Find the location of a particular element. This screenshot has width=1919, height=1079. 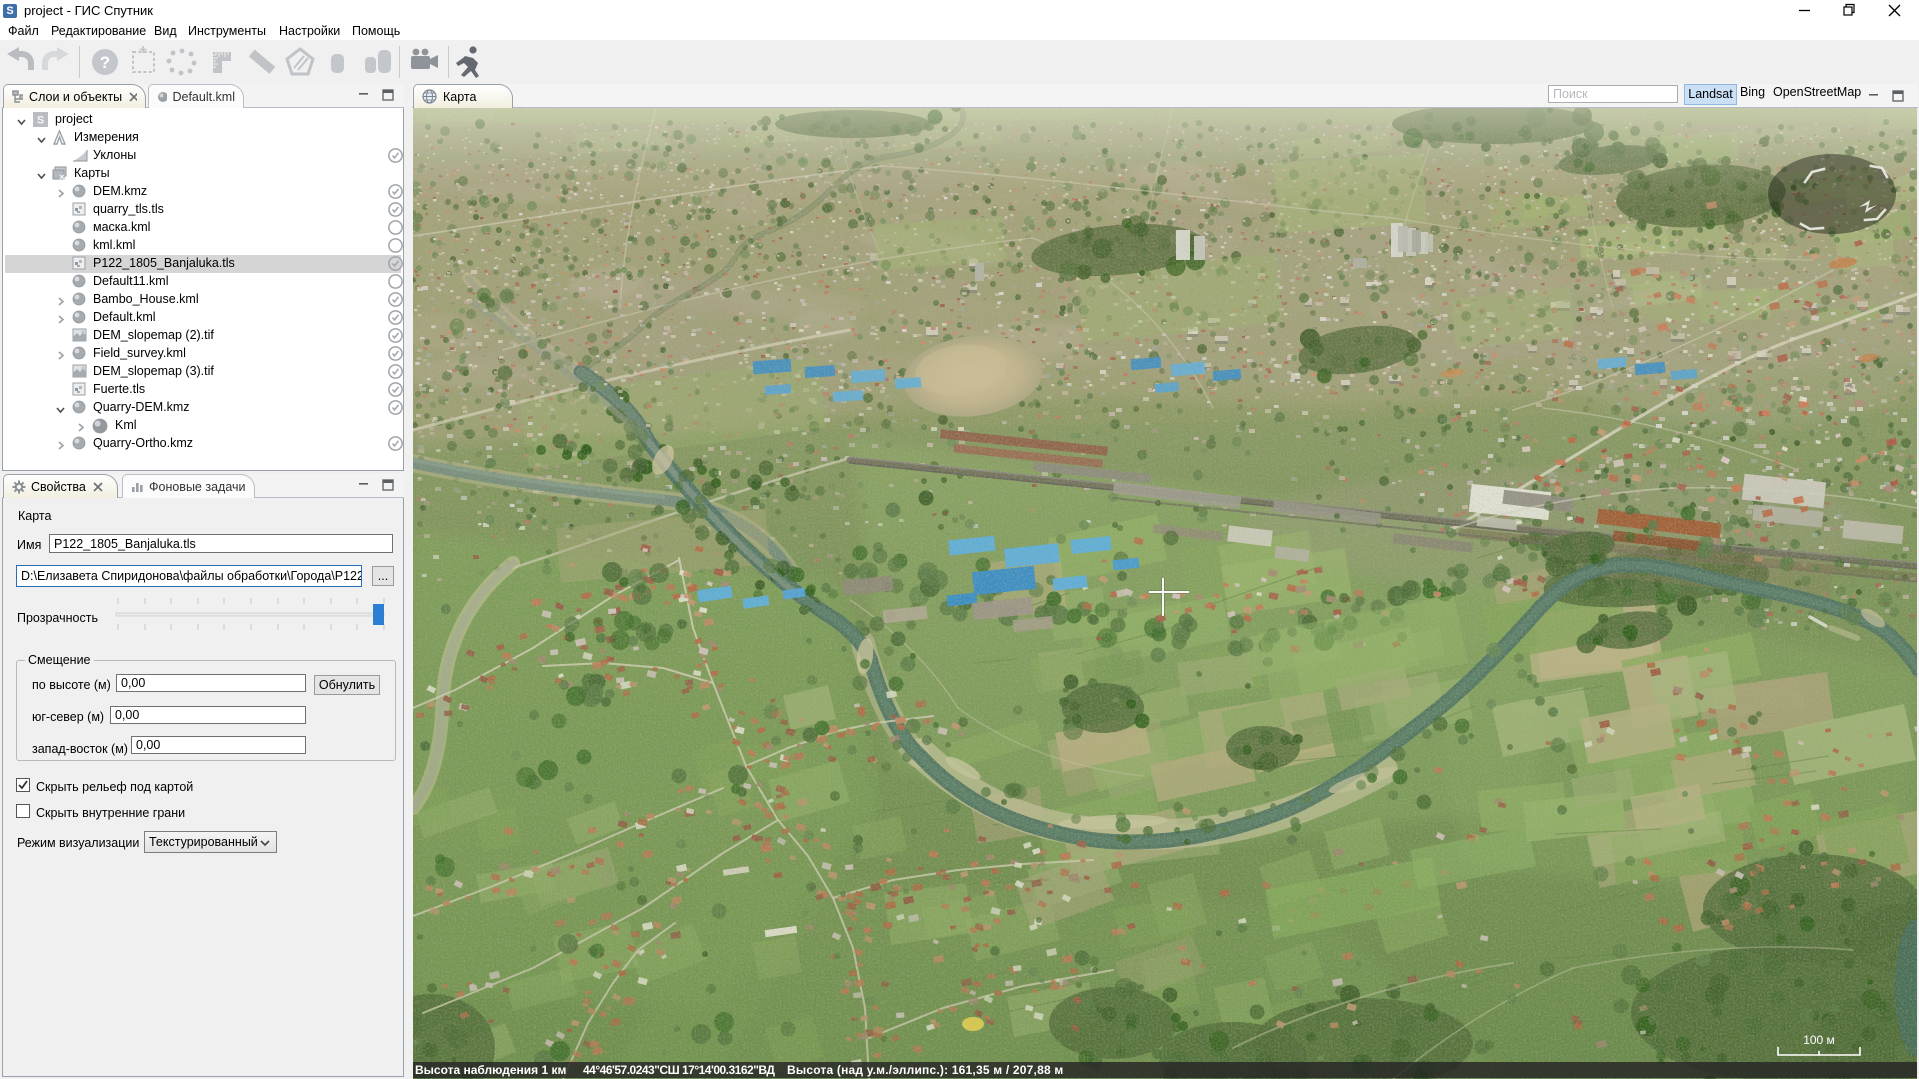

svg-text: S is located at coordinates (40, 121).